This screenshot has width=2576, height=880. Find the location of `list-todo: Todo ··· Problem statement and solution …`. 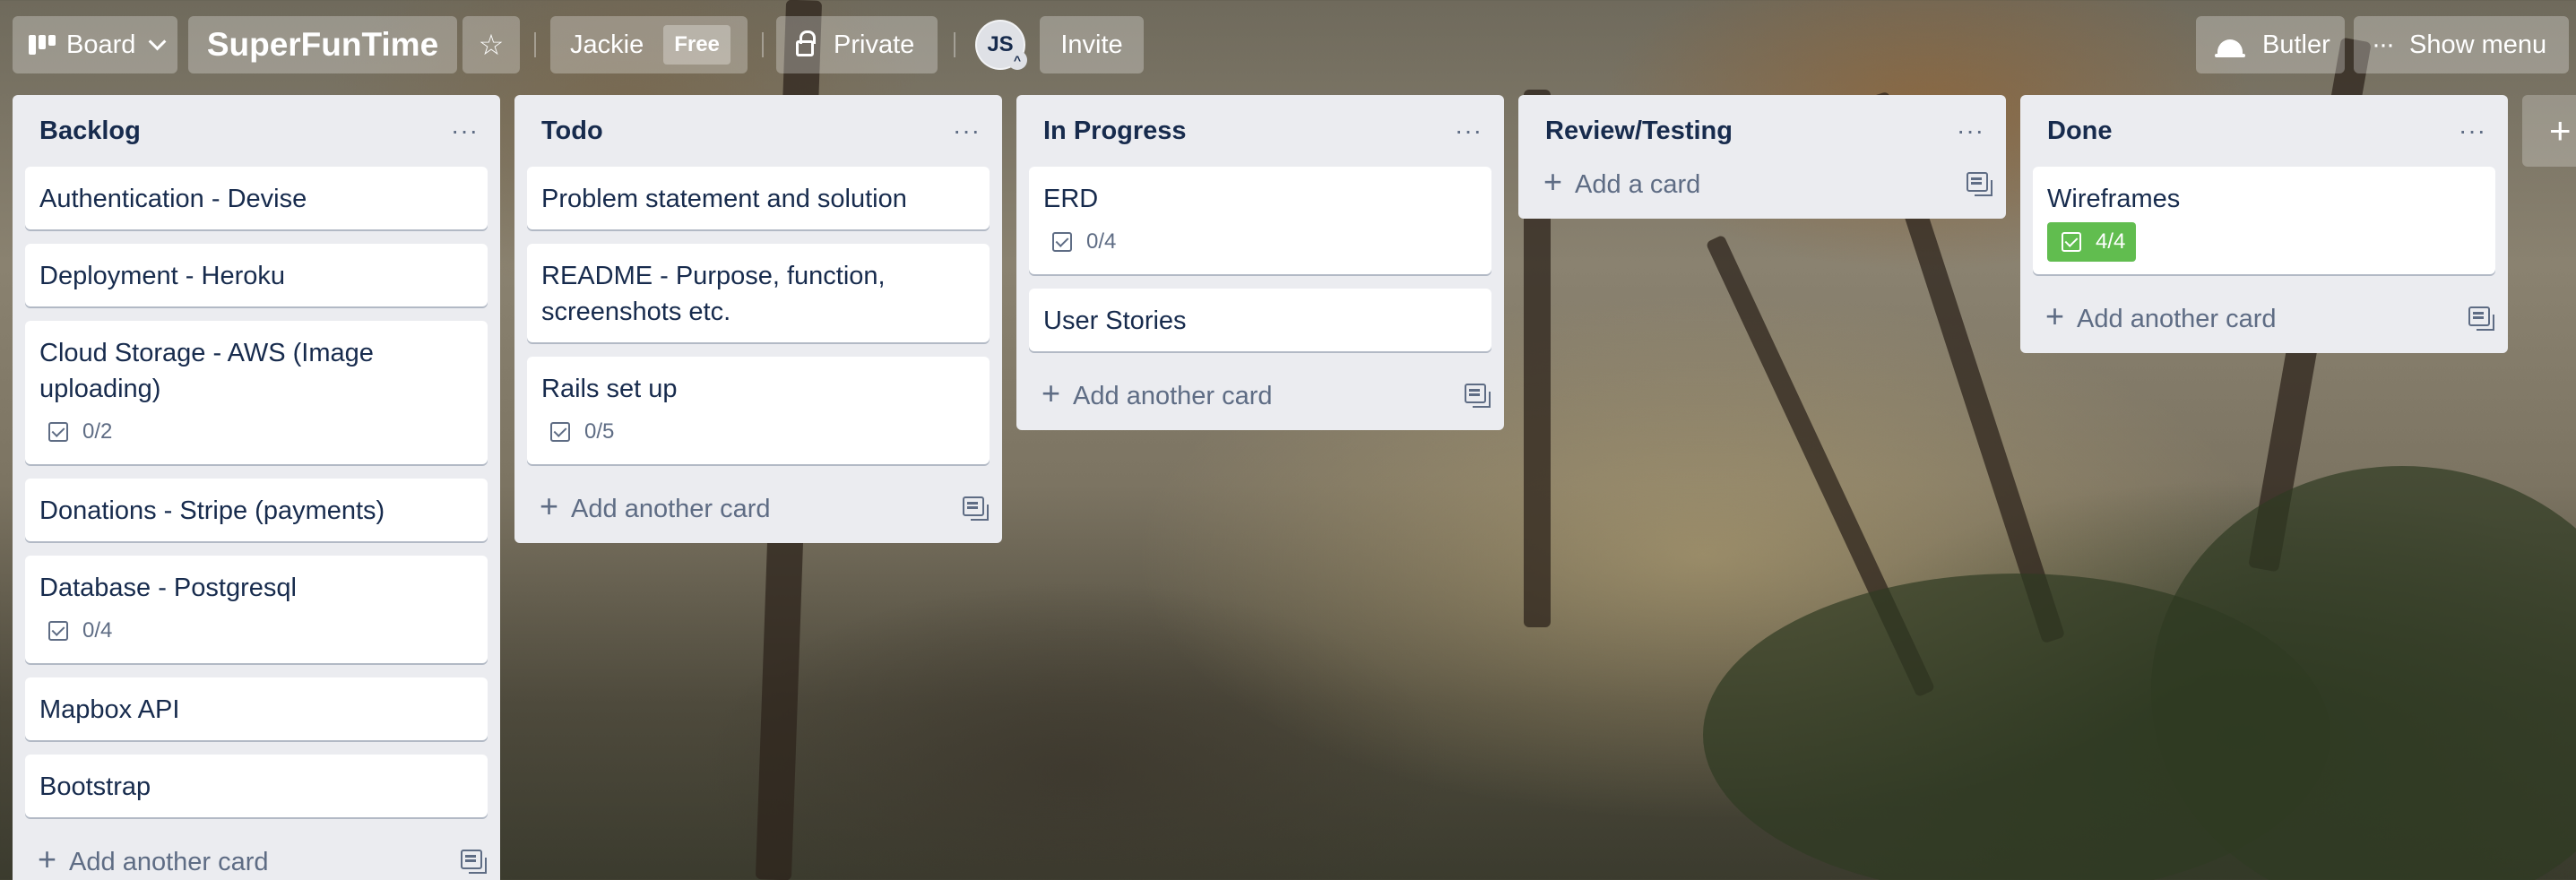

list-todo: Todo ··· Problem statement and solution … is located at coordinates (758, 319).